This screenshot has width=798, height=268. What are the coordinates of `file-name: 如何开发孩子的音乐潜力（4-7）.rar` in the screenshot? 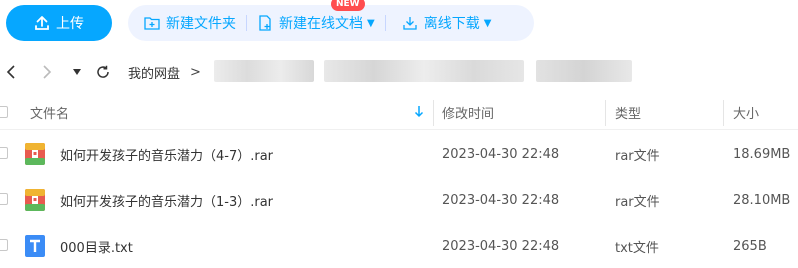 It's located at (166, 154).